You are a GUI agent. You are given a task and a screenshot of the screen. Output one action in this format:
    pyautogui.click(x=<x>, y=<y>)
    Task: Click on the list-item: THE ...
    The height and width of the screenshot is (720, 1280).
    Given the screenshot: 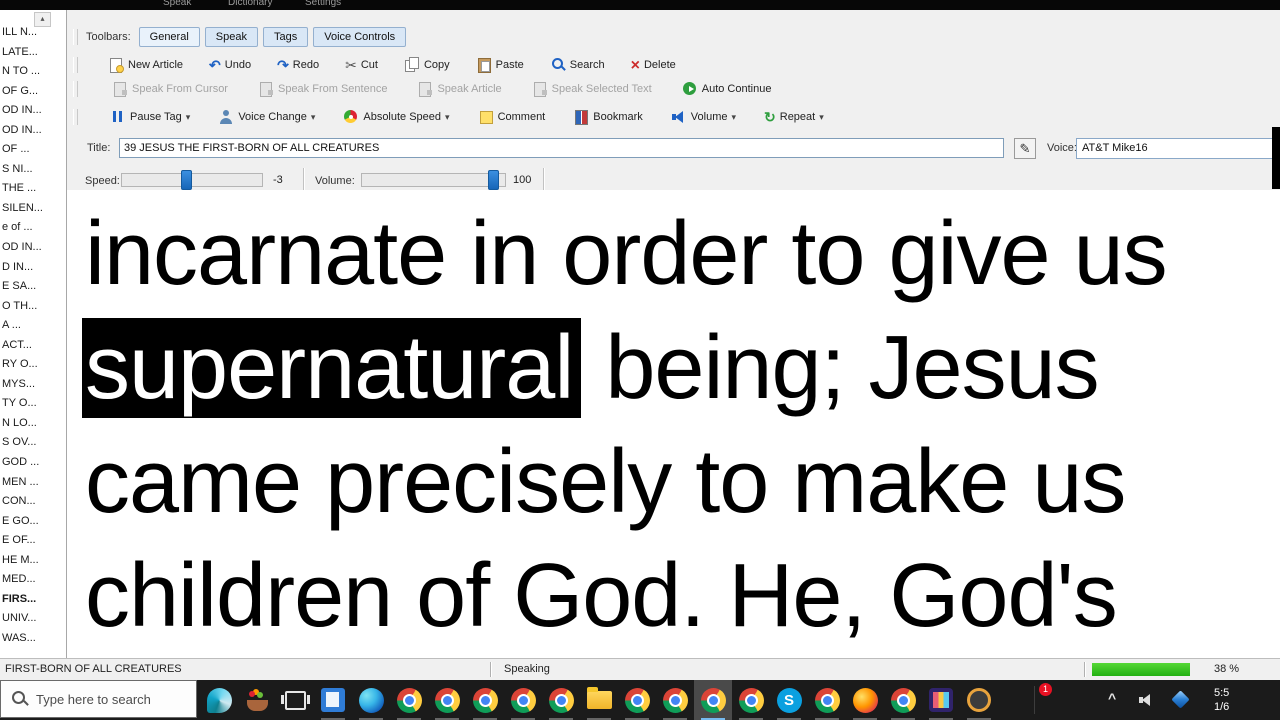 What is the action you would take?
    pyautogui.click(x=33, y=189)
    